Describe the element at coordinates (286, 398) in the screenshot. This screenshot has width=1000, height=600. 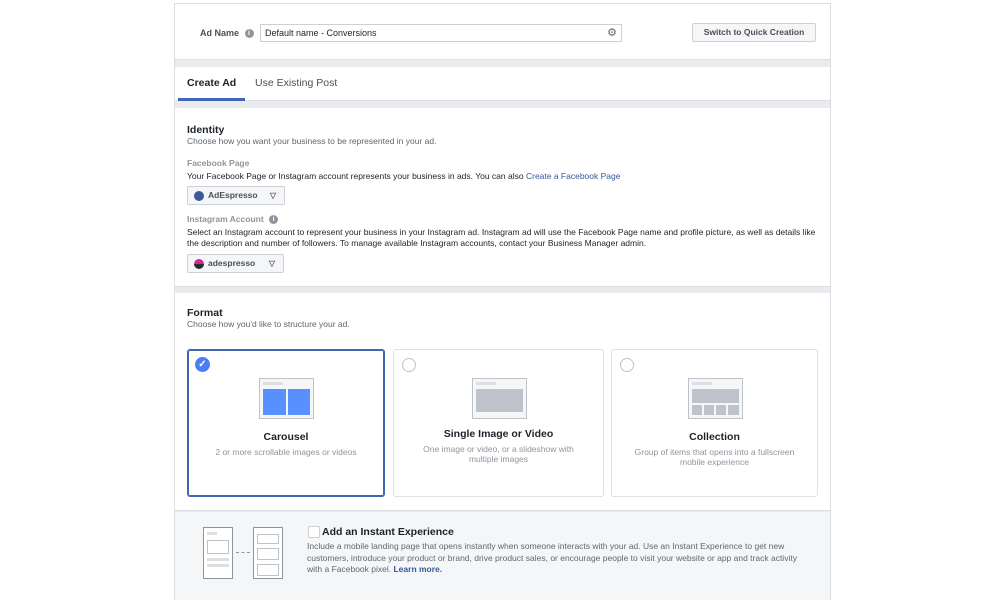
I see `carousel-preview-icon` at that location.